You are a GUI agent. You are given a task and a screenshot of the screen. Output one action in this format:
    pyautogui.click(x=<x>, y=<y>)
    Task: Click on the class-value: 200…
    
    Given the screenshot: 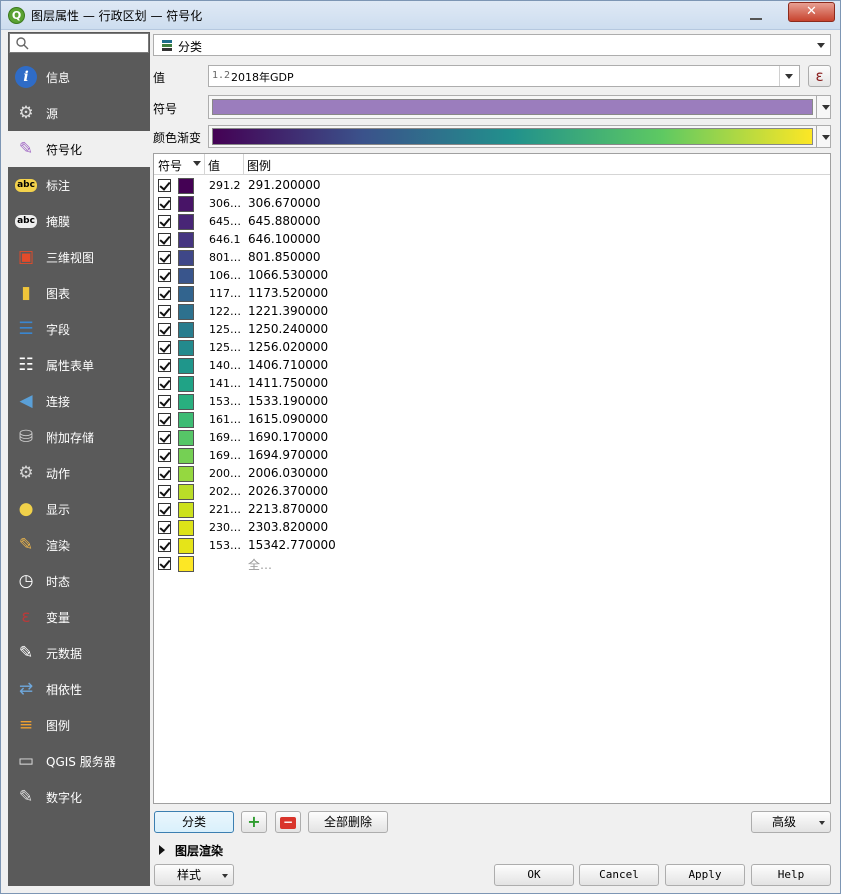 What is the action you would take?
    pyautogui.click(x=226, y=473)
    